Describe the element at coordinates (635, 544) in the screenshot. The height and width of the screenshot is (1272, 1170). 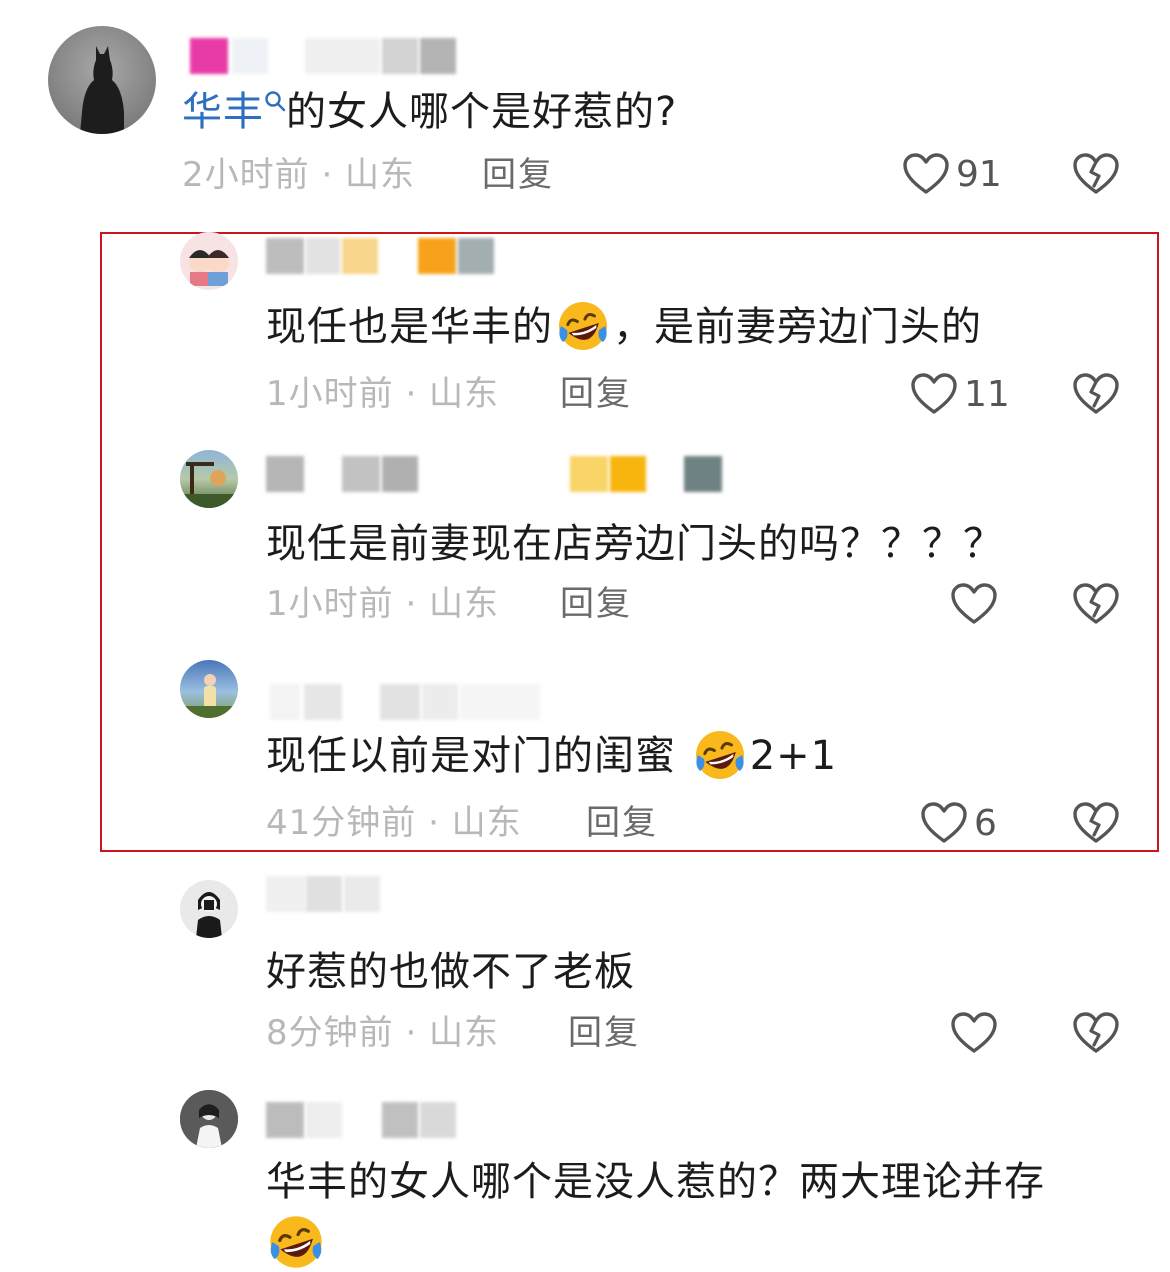
I see `comment-text: 现任是前妻现在店旁边门头的吗？？？？` at that location.